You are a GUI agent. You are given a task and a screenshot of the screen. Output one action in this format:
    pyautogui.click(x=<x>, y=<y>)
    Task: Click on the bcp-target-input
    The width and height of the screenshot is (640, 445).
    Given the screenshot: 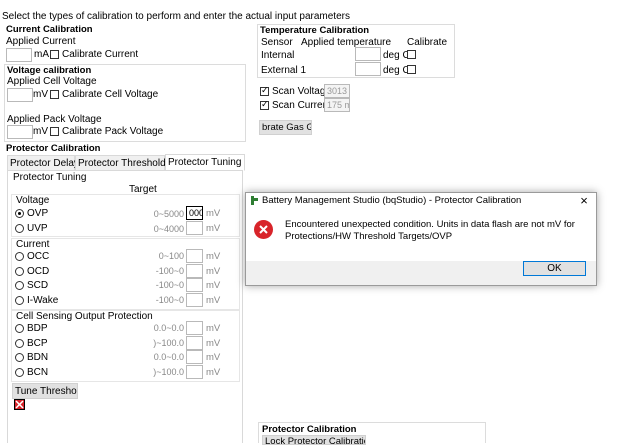 What is the action you would take?
    pyautogui.click(x=194, y=343)
    